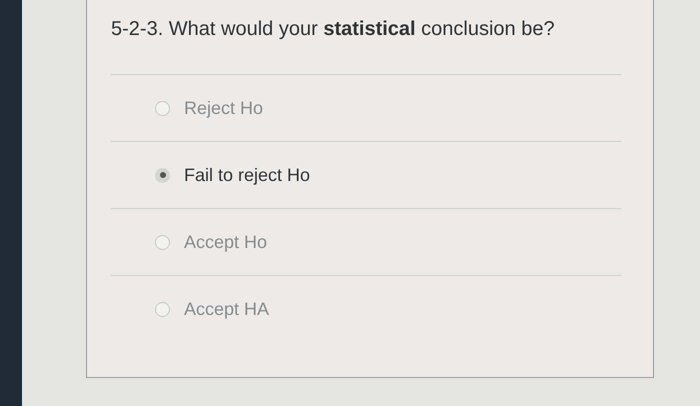 The width and height of the screenshot is (700, 406). What do you see at coordinates (226, 242) in the screenshot?
I see `option-label: Accept Ho` at bounding box center [226, 242].